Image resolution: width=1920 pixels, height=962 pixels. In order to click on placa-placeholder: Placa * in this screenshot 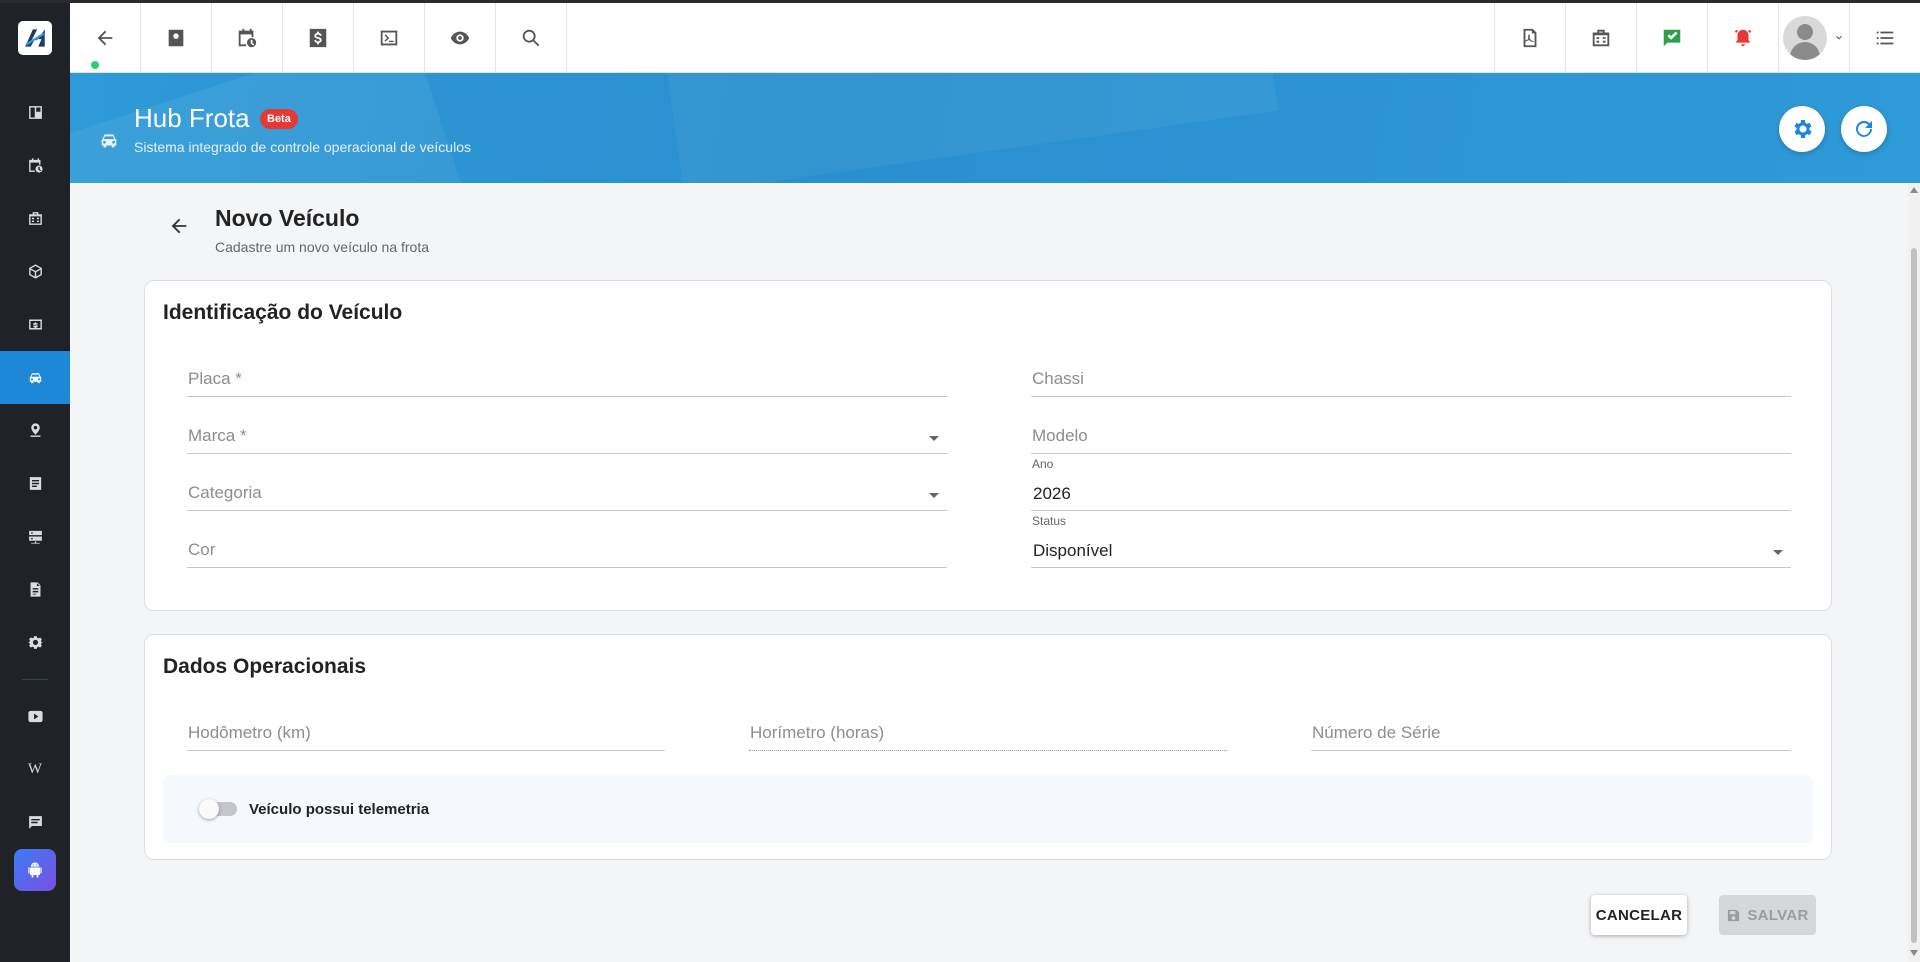, I will do `click(215, 378)`.